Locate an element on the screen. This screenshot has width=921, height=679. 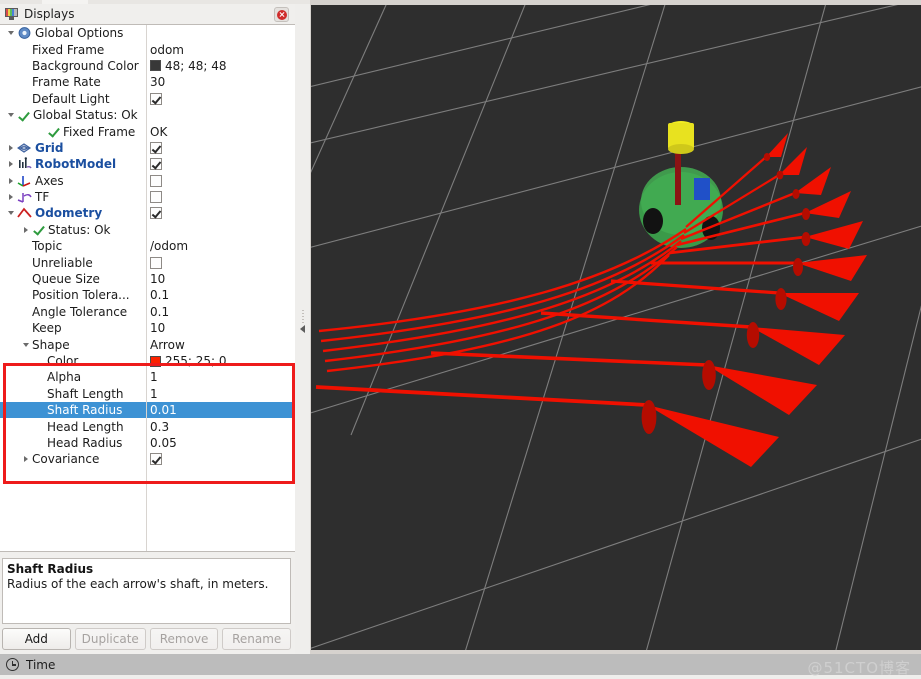
tree-row-odometry: Odometry is located at coordinates (147, 213).